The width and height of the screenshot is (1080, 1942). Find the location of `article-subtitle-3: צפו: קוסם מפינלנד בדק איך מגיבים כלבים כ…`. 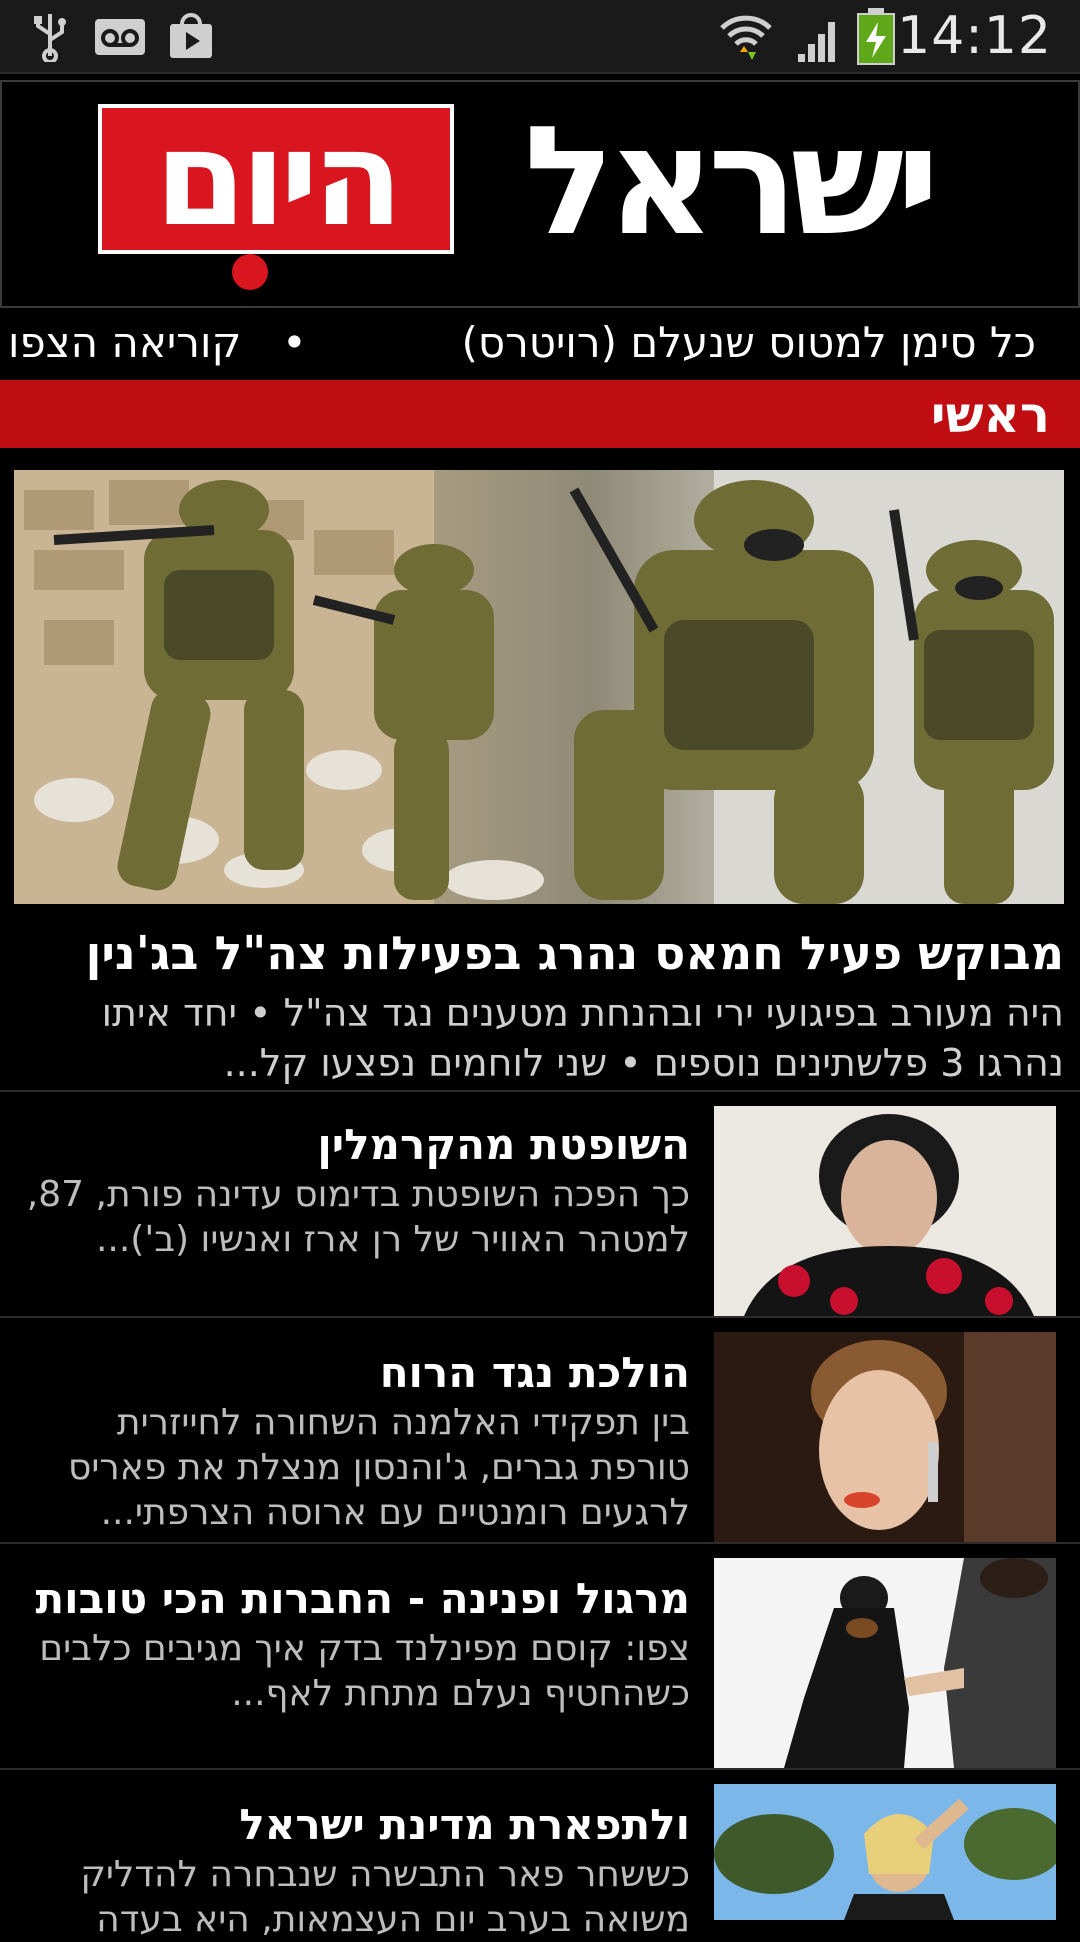

article-subtitle-3: צפו: קוסם מפינלנד בדק איך מגיבים כלבים כ… is located at coordinates (364, 1671).